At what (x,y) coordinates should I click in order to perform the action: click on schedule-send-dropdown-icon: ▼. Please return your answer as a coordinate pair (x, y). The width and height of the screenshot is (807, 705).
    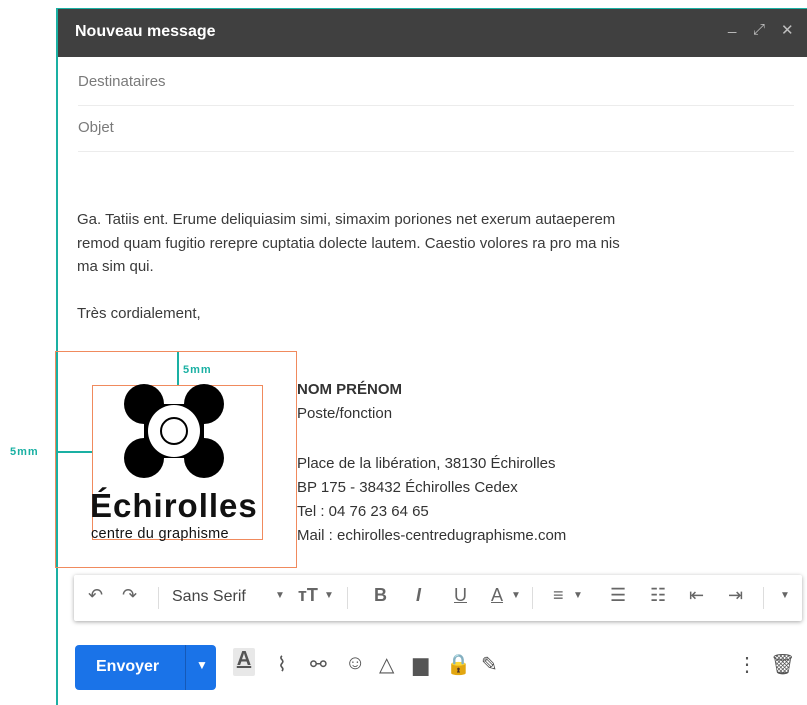
    Looking at the image, I should click on (202, 665).